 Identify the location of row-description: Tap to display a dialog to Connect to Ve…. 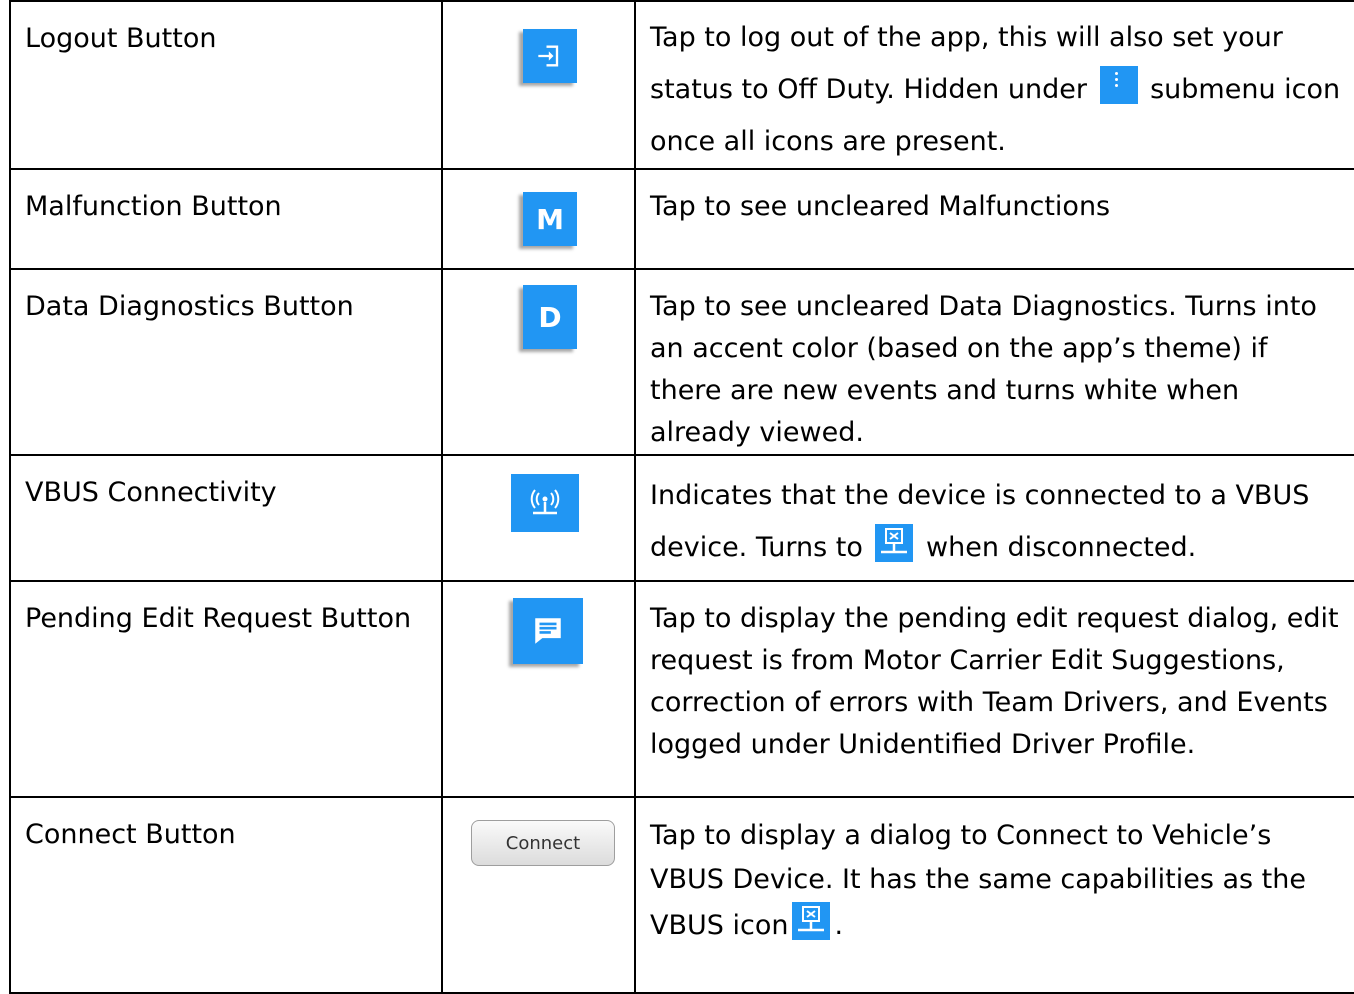
(978, 880).